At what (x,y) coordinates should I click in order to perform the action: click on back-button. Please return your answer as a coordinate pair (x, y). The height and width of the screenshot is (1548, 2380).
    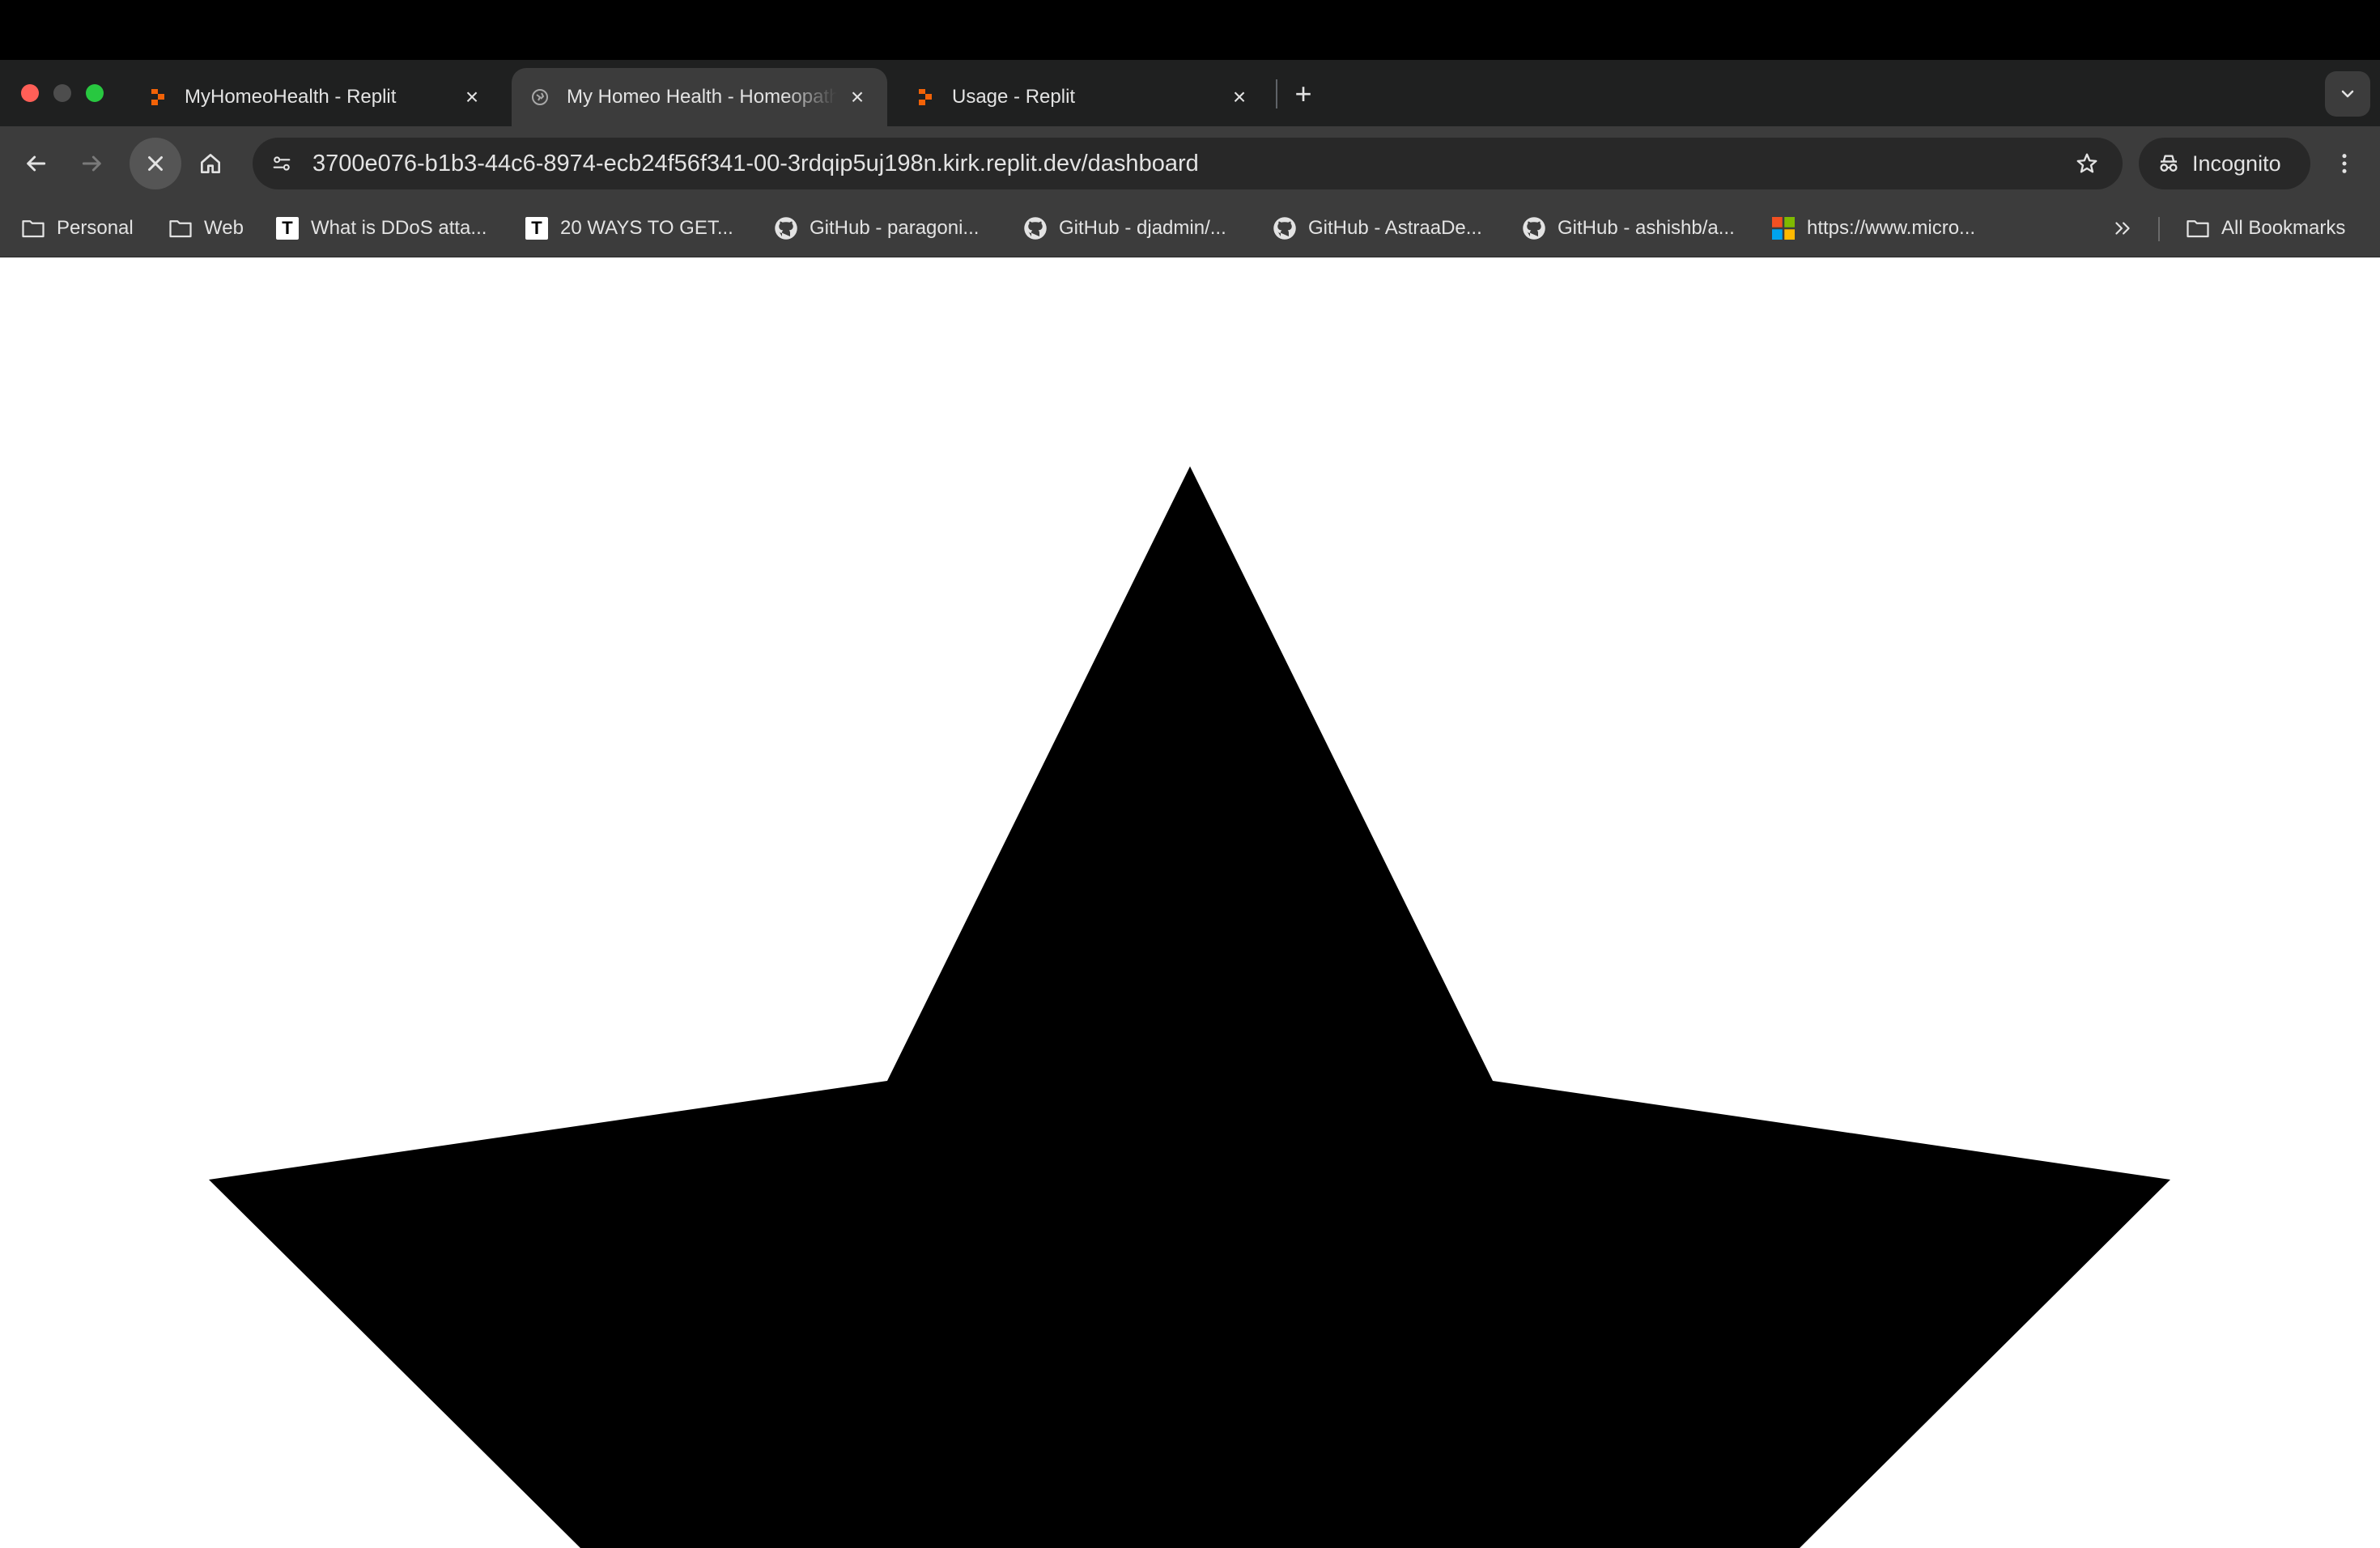
    Looking at the image, I should click on (36, 164).